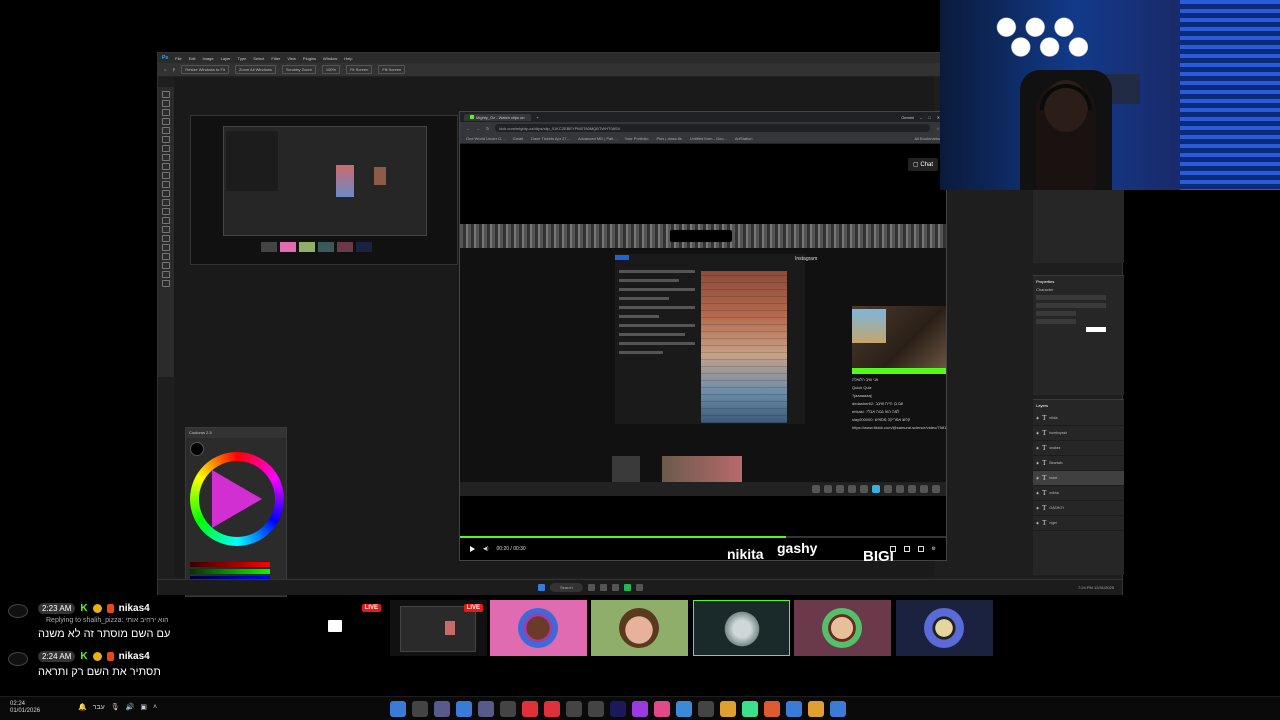  Describe the element at coordinates (166, 157) in the screenshot. I see `healing-tool-icon` at that location.